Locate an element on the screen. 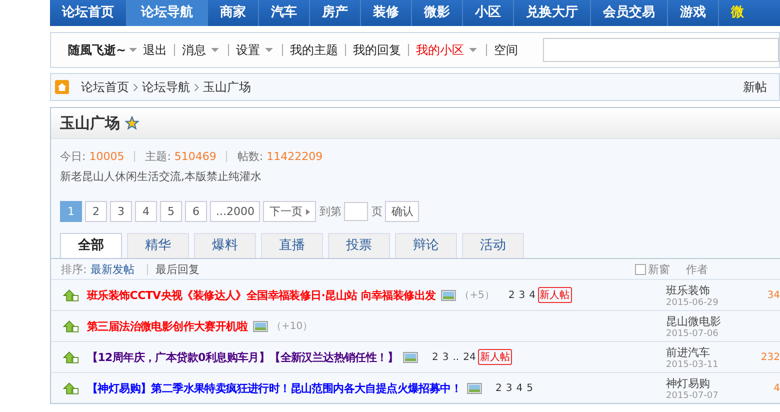 The image size is (780, 412). username: 随風飞逝~ is located at coordinates (97, 50).